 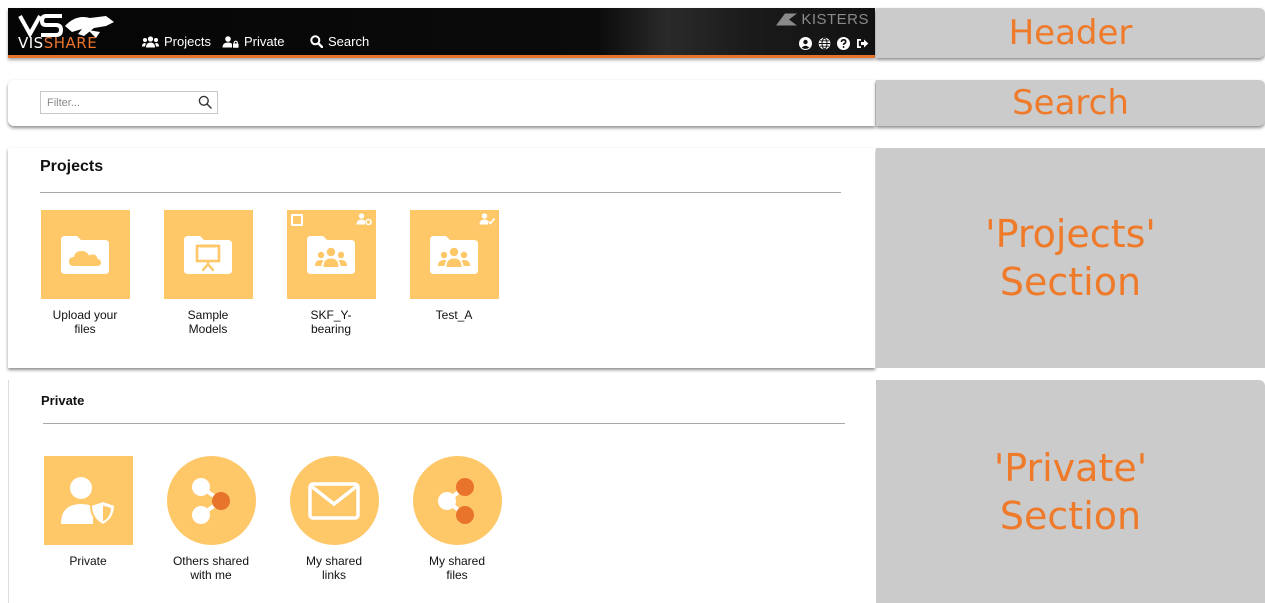 I want to click on nav-private-label: Private, so click(x=264, y=41).